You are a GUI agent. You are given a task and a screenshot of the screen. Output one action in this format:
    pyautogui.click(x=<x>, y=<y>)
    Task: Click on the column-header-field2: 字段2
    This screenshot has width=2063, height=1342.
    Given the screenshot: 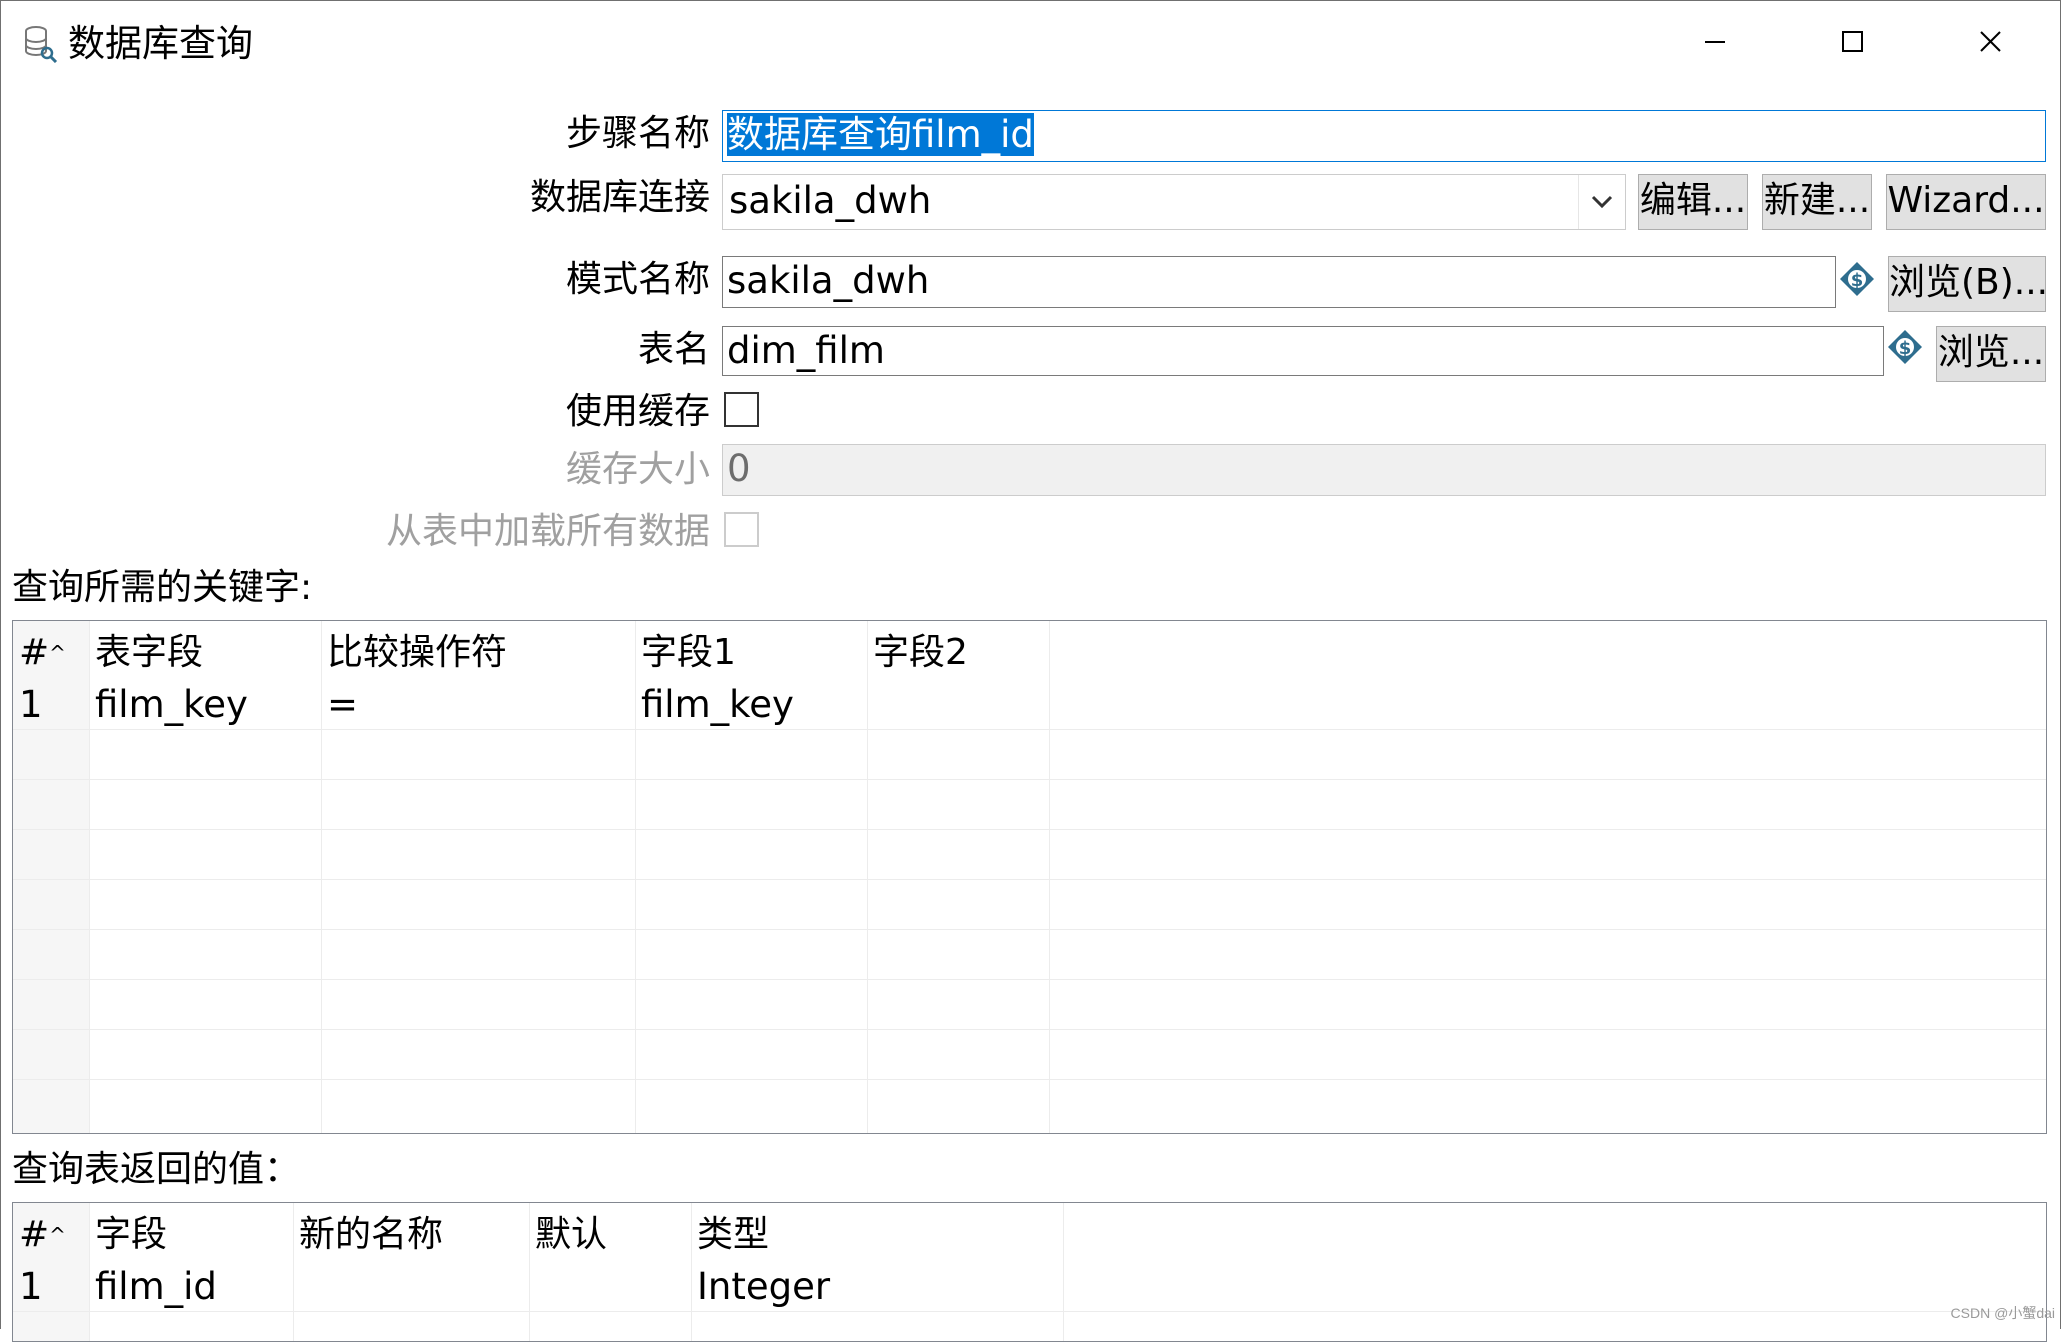 What is the action you would take?
    pyautogui.click(x=958, y=653)
    